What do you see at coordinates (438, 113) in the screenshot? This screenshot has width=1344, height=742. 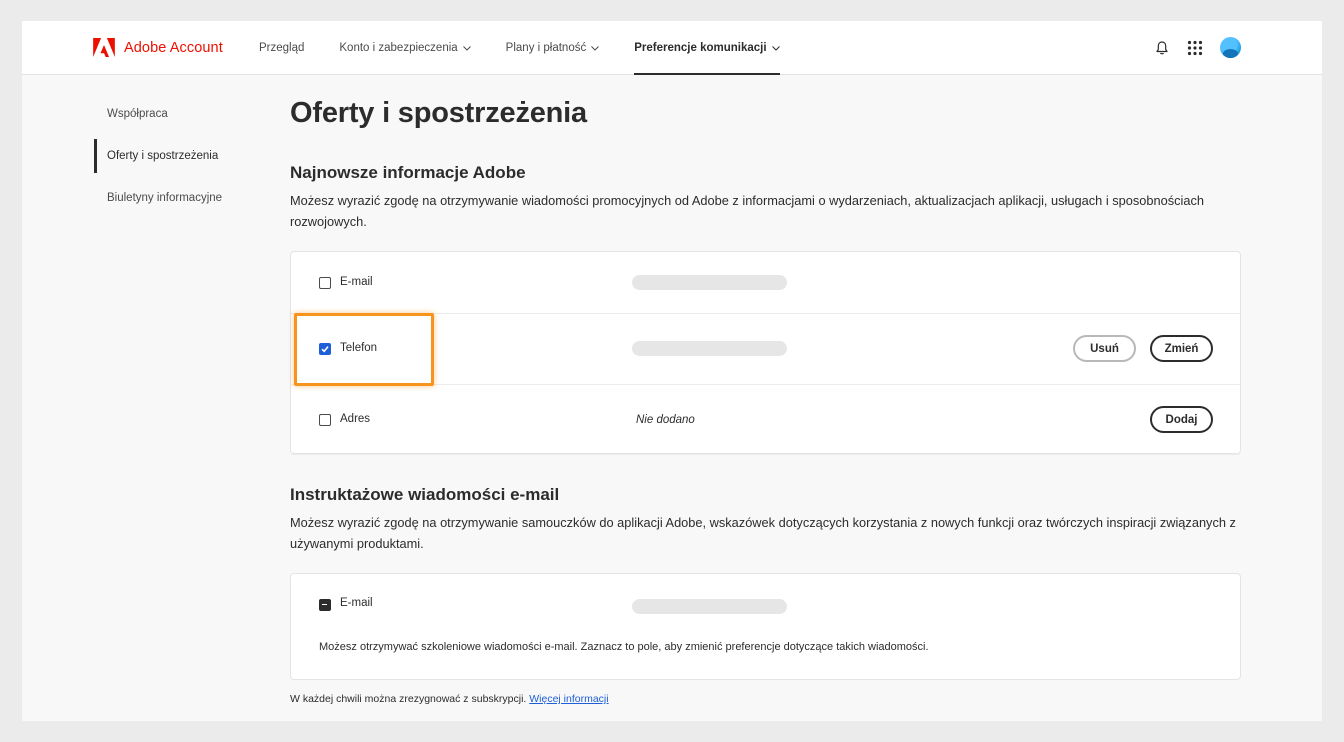 I see `page-title: Oferty i spostrzeżenia` at bounding box center [438, 113].